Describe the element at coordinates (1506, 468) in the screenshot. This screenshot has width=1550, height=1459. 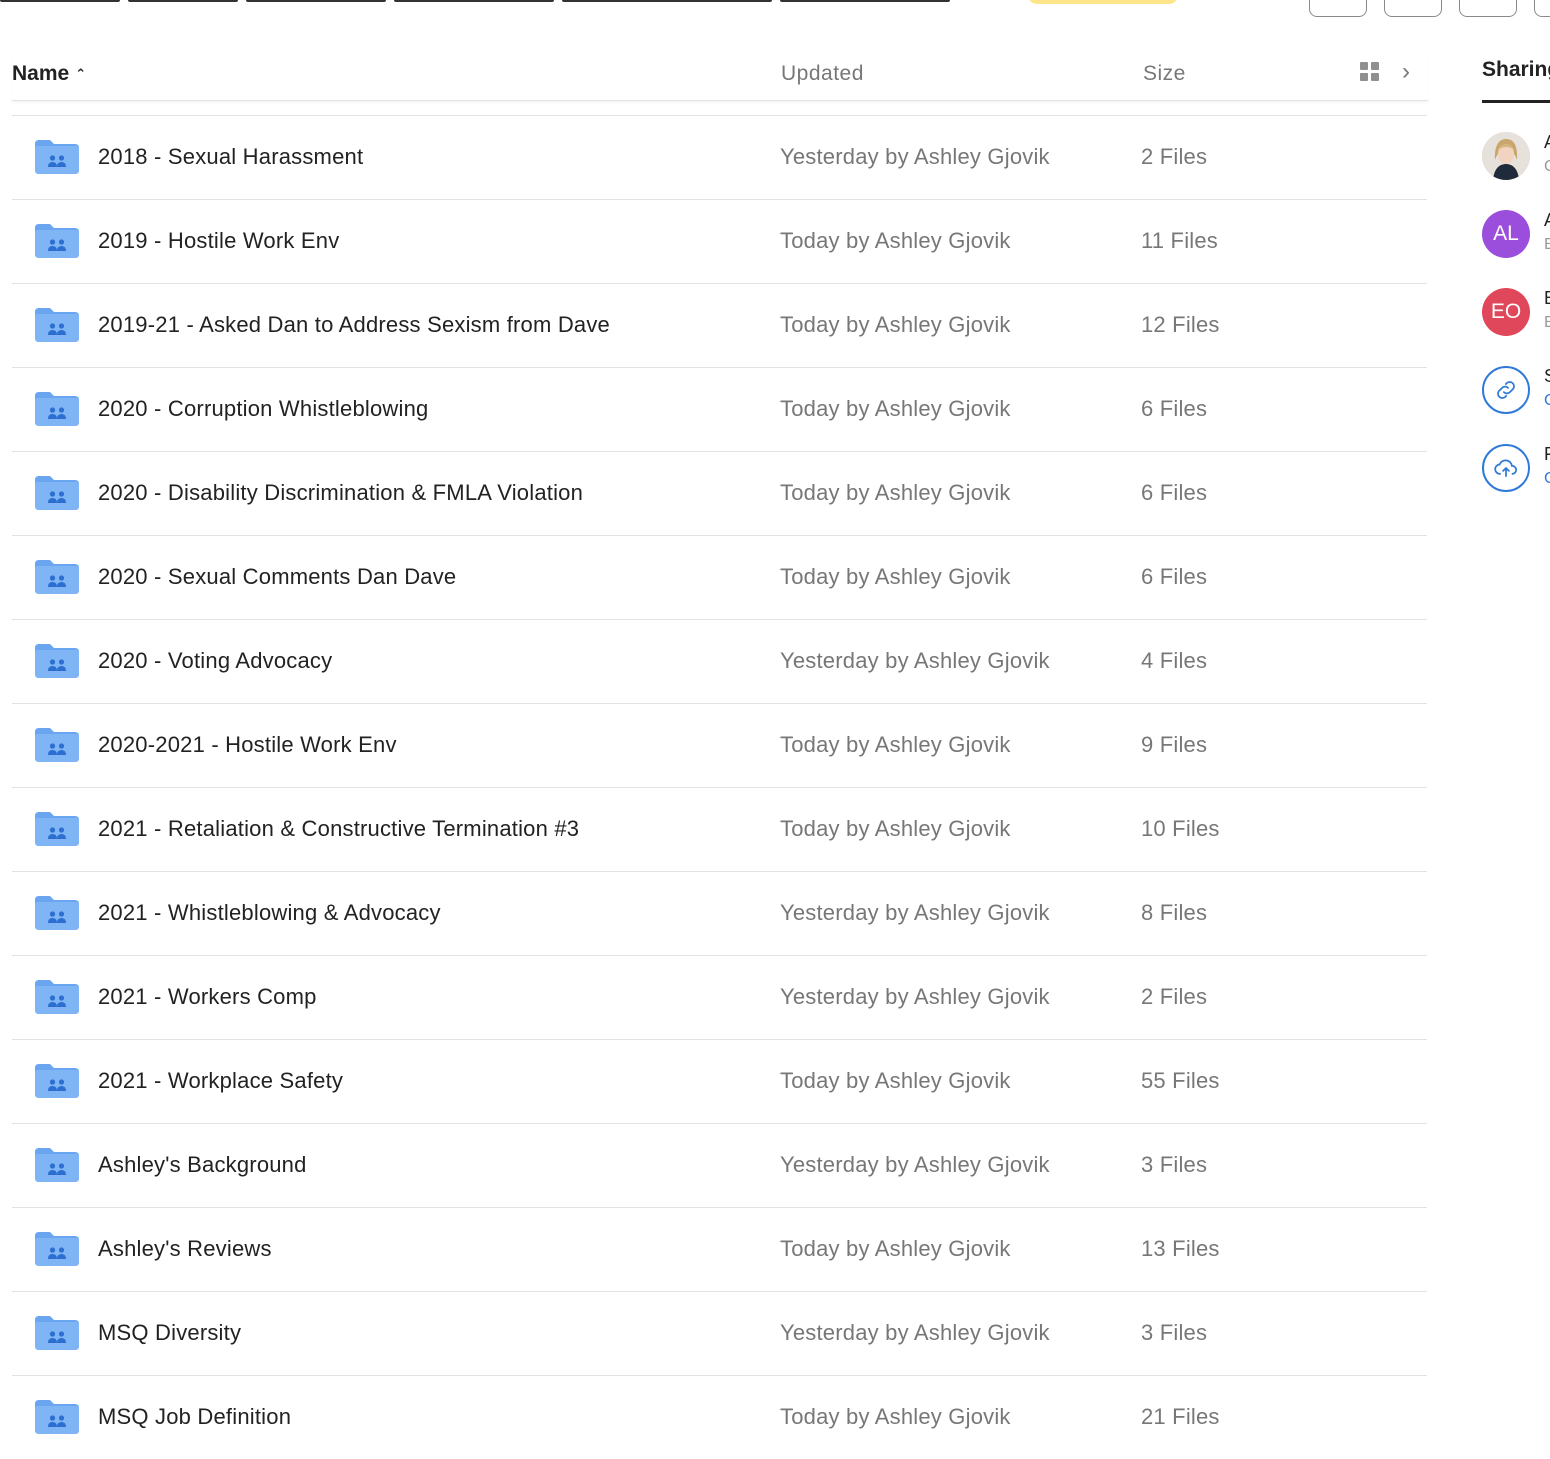
I see `upload-request-button` at that location.